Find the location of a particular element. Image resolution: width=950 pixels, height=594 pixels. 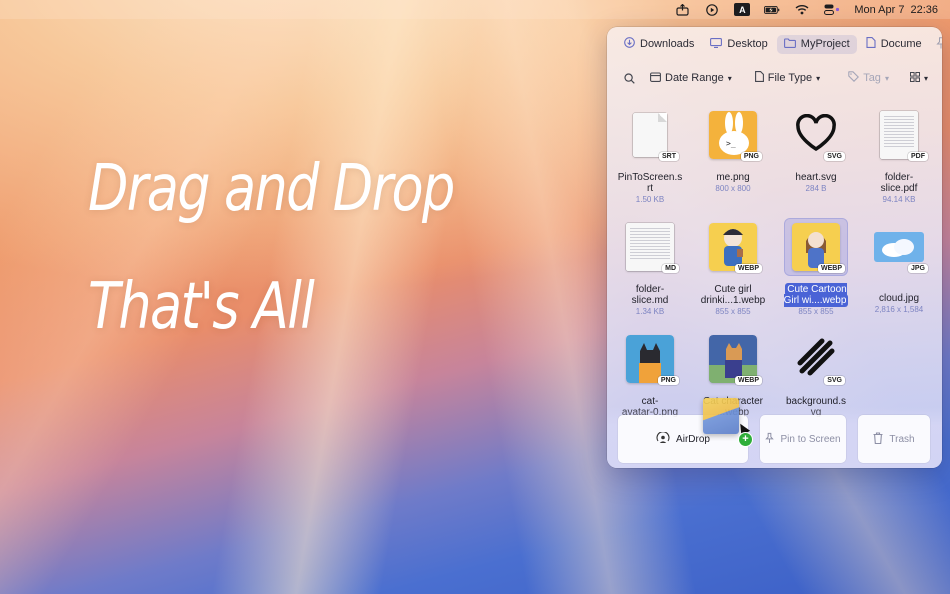

file-thumbnail: PNG is located at coordinates (650, 359).